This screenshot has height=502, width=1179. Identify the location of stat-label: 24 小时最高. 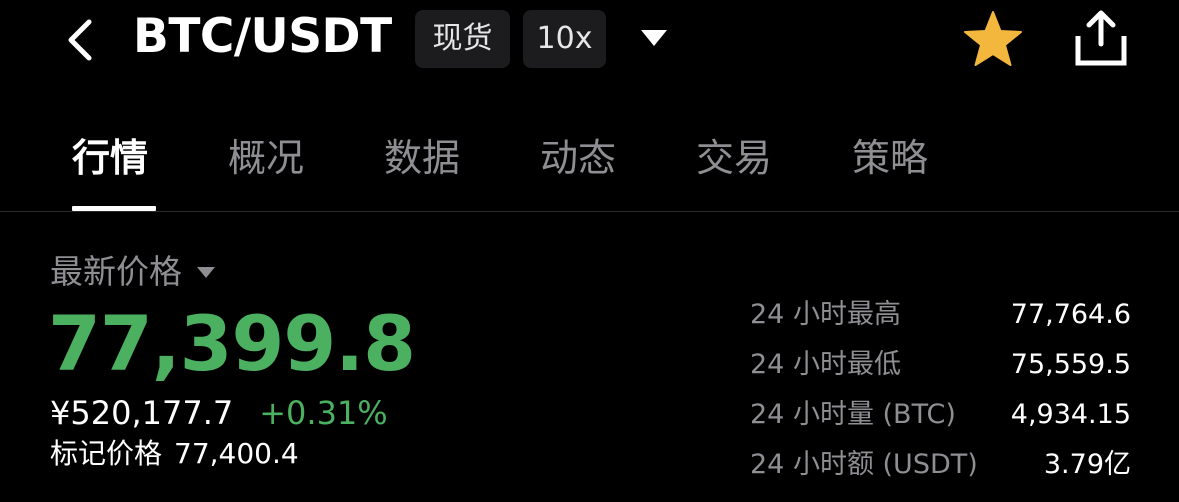
(825, 314).